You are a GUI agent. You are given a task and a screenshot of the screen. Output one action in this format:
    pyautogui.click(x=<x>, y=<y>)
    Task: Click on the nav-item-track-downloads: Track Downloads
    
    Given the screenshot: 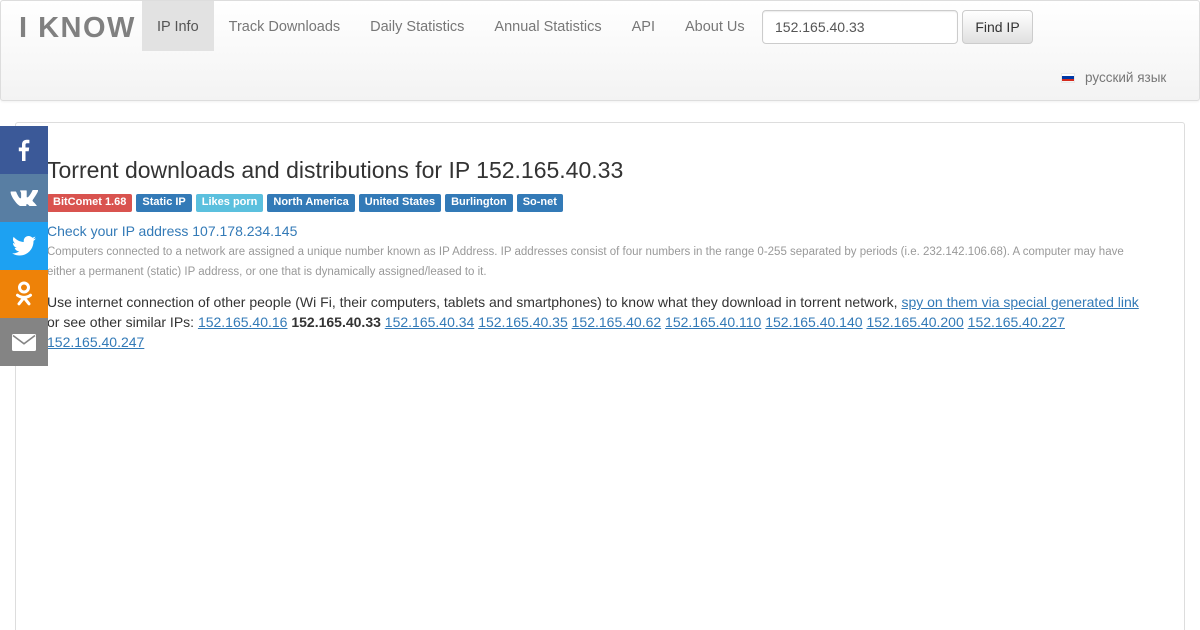 What is the action you would take?
    pyautogui.click(x=284, y=26)
    